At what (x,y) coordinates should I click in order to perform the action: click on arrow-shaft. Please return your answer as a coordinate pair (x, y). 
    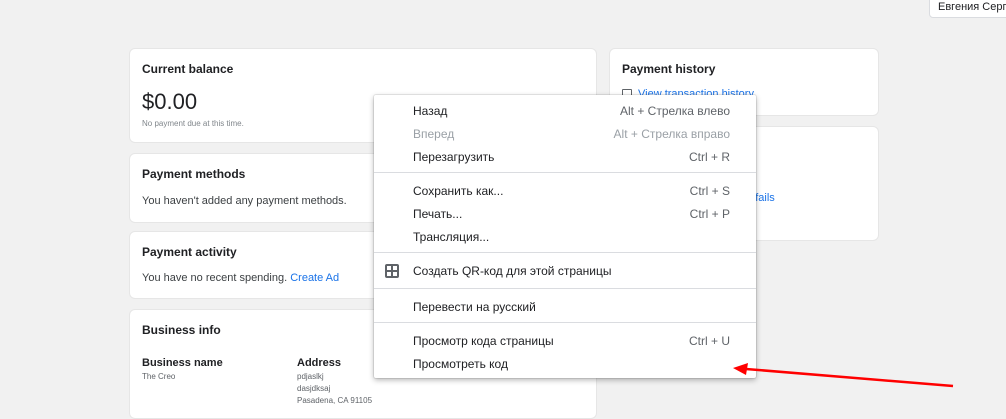
    Looking at the image, I should click on (849, 377).